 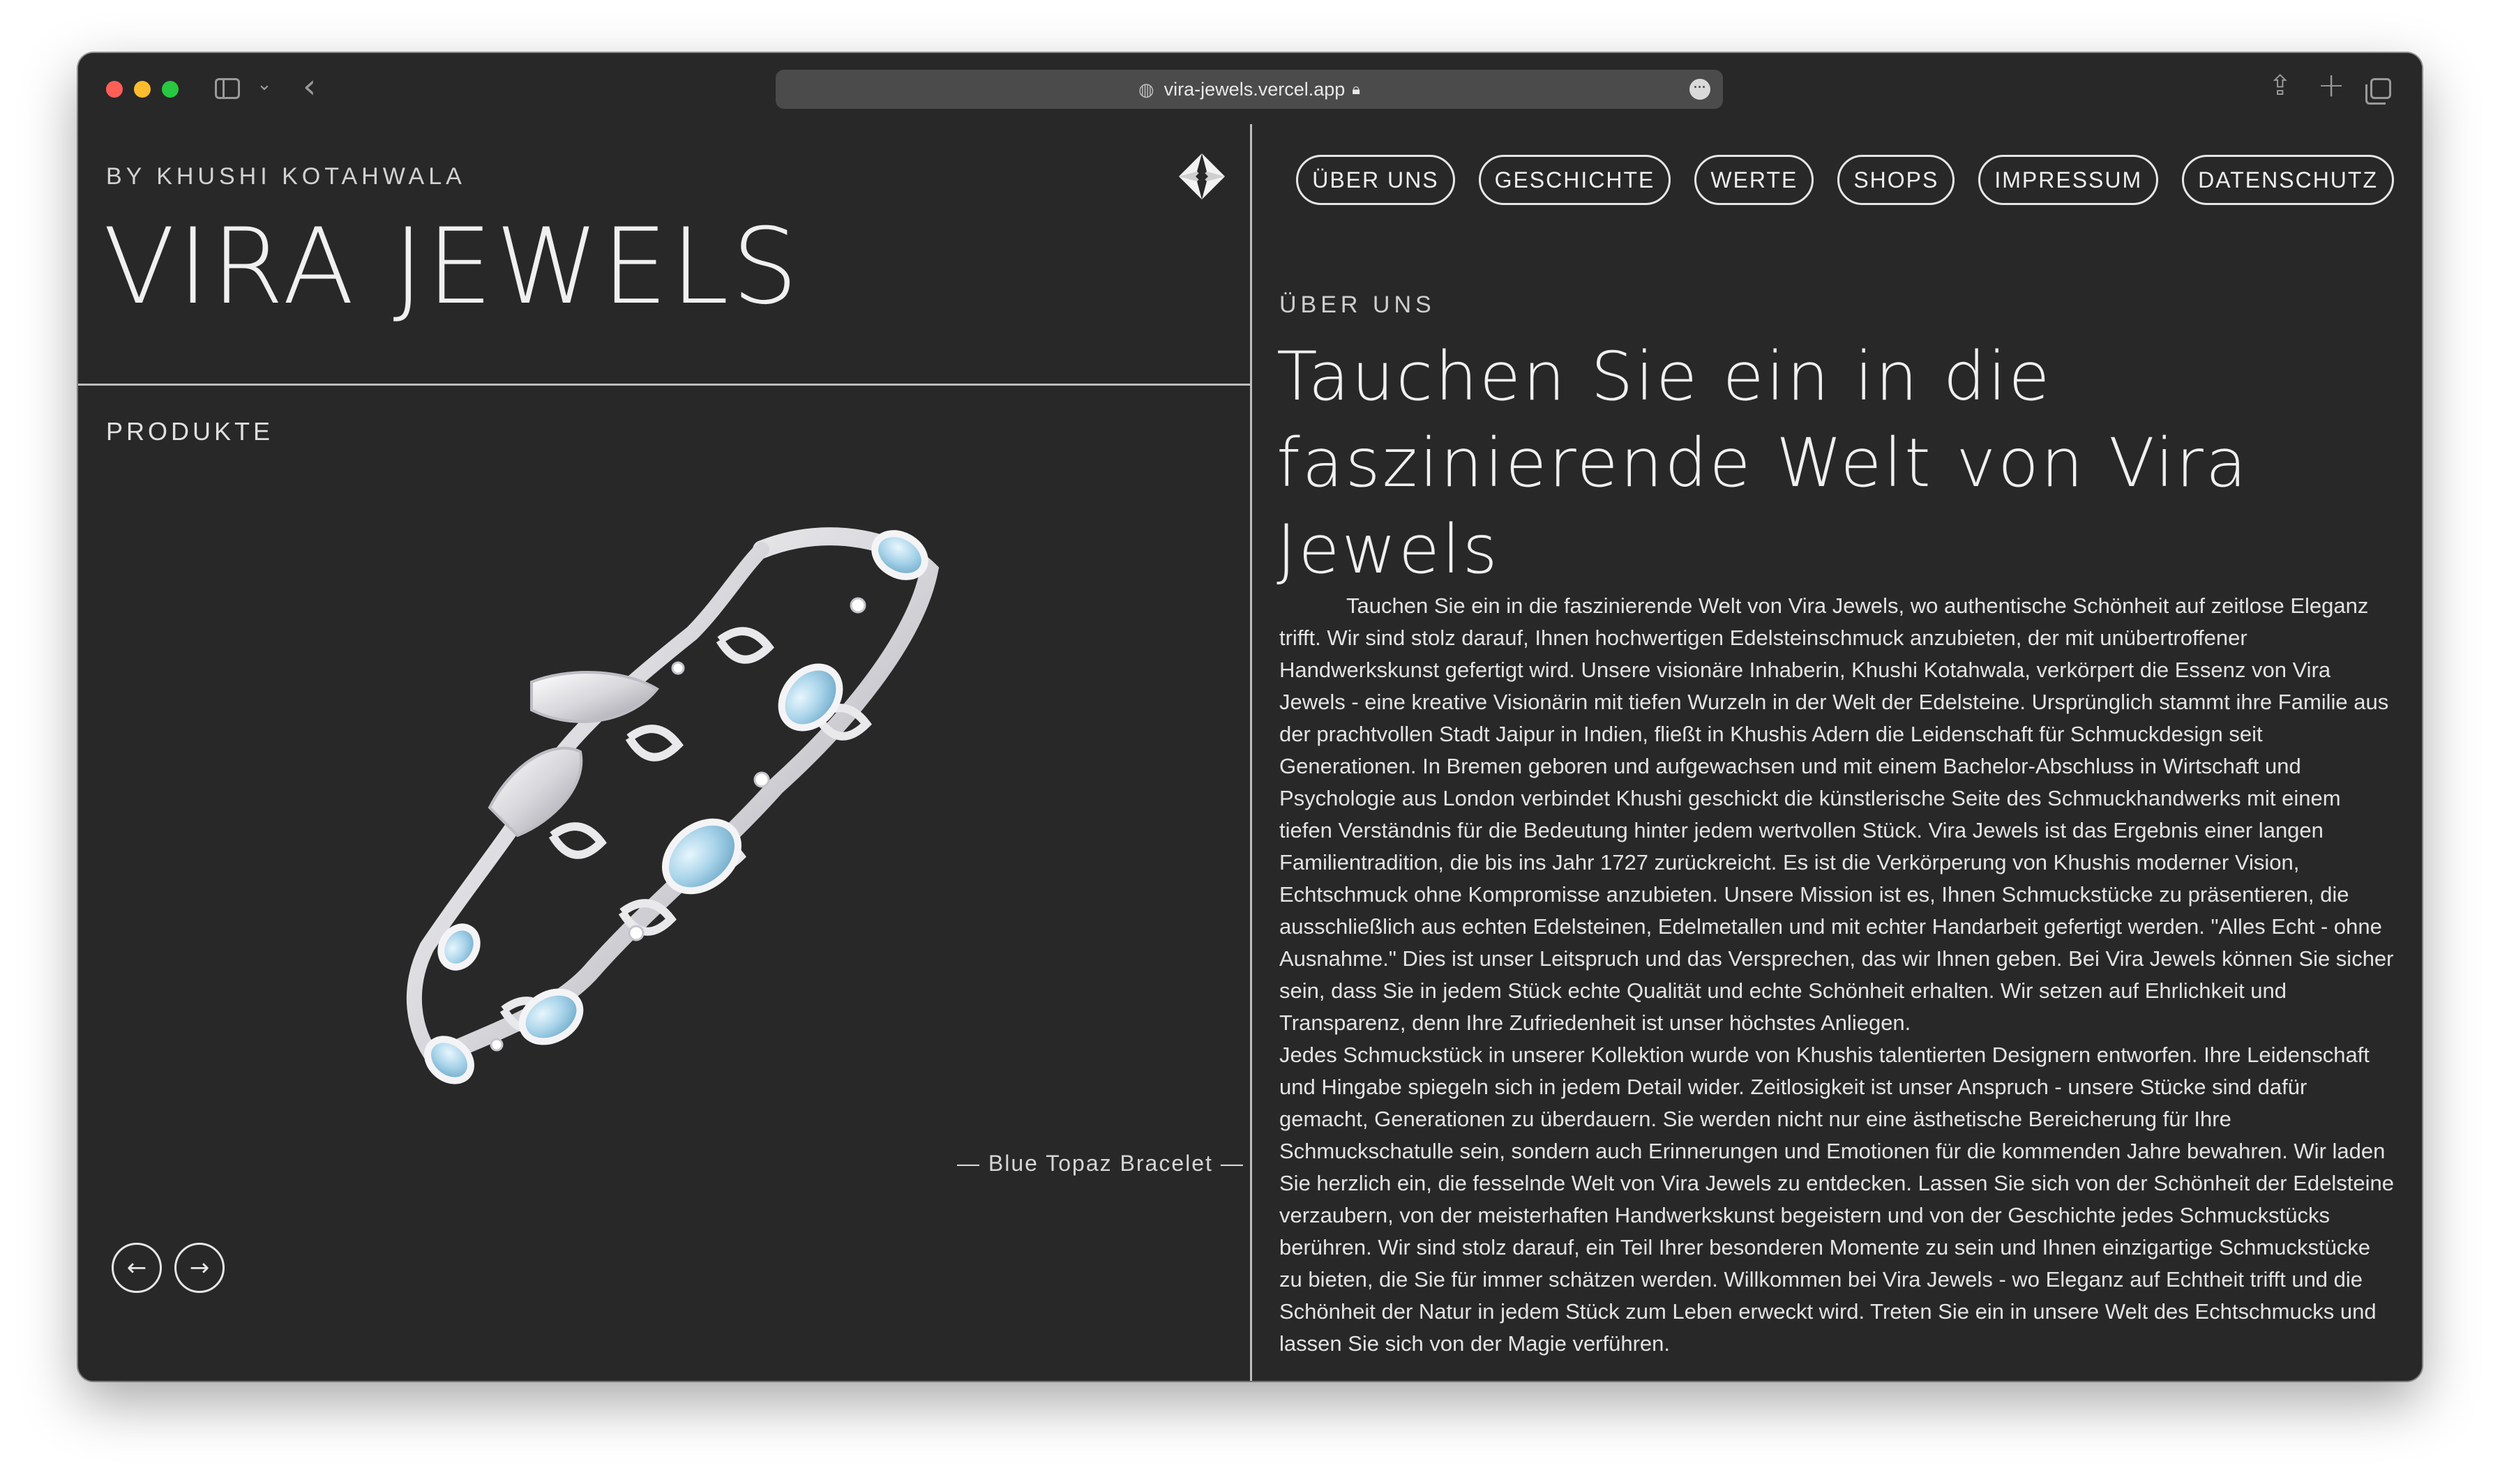 I want to click on back-icon: ‹, so click(x=310, y=86).